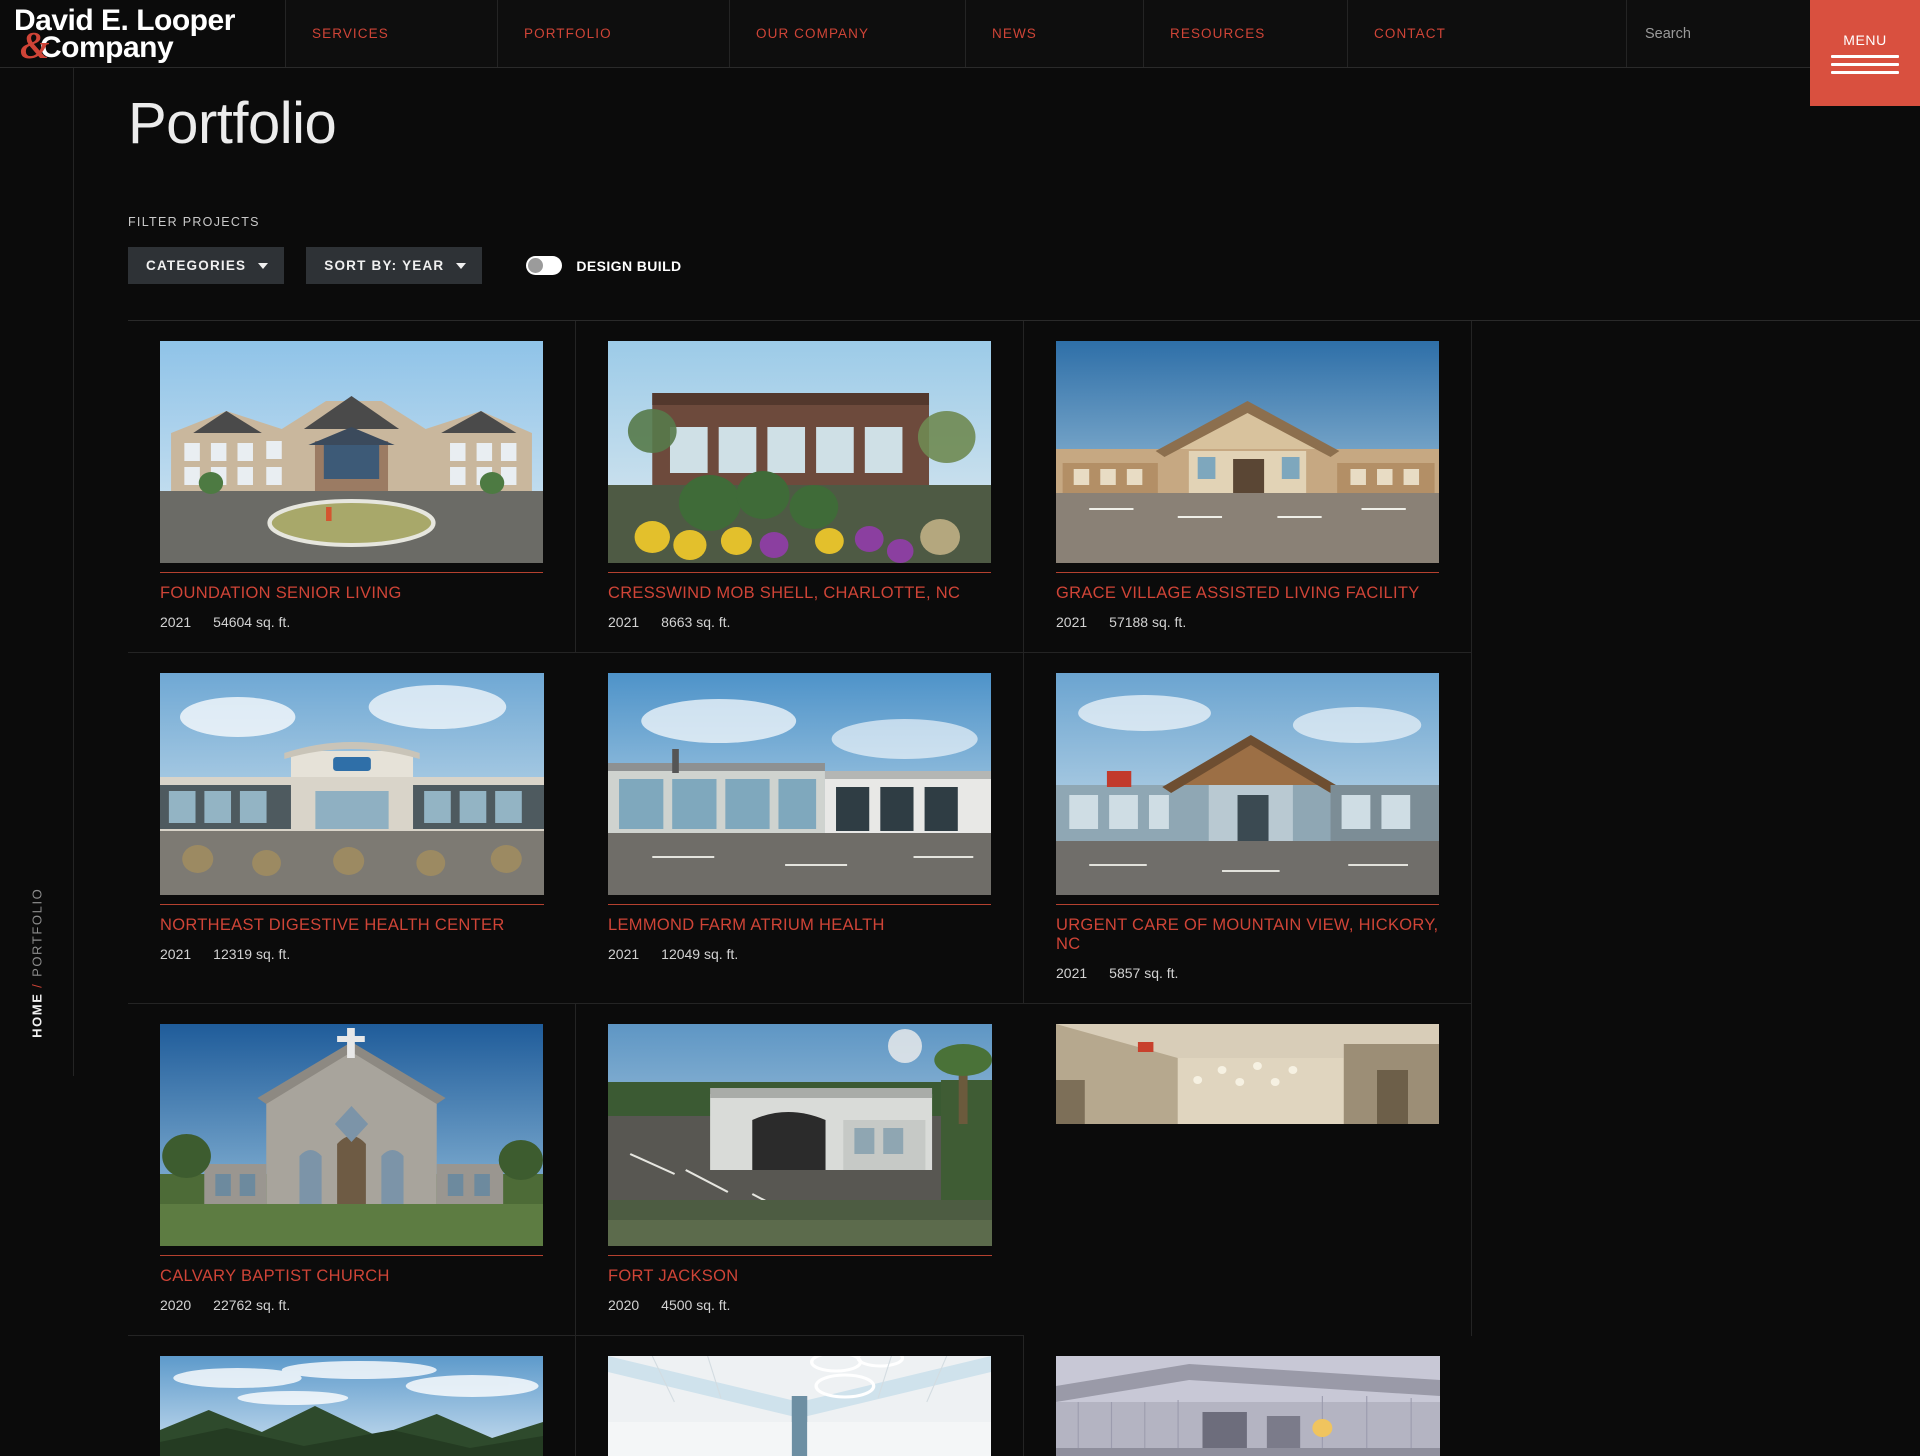 The height and width of the screenshot is (1456, 1920). Describe the element at coordinates (696, 622) in the screenshot. I see `project-area: 8663 sq. ft.` at that location.